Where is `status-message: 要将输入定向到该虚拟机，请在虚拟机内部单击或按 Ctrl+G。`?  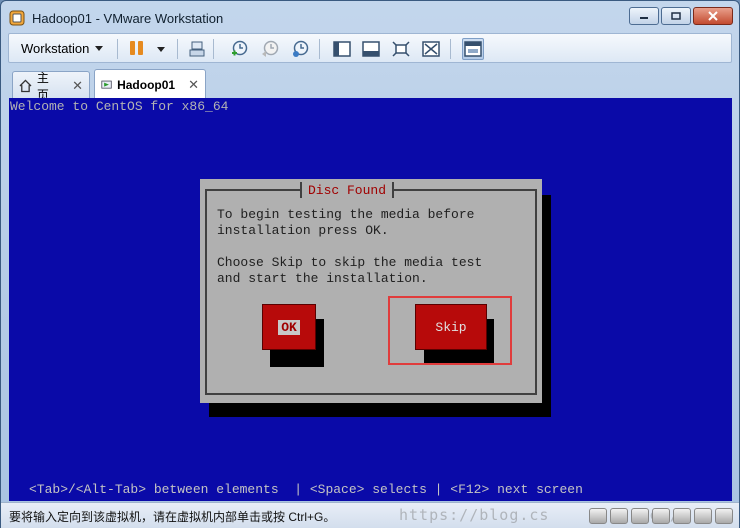 status-message: 要将输入定向到该虚拟机，请在虚拟机内部单击或按 Ctrl+G。 is located at coordinates (172, 517).